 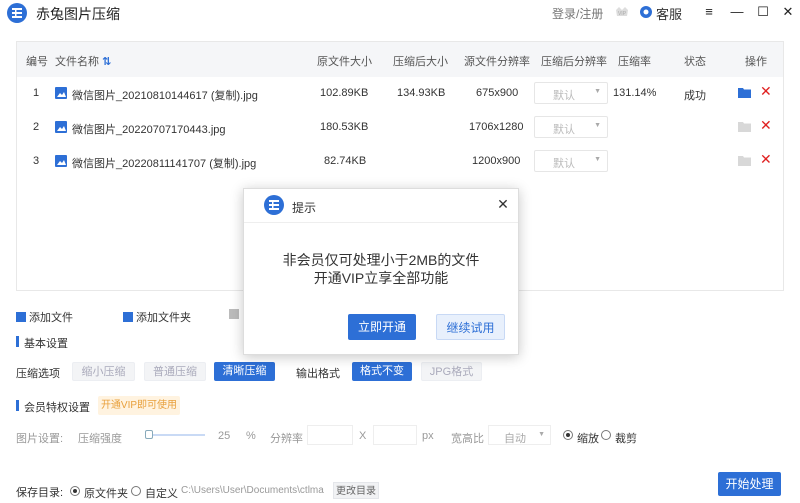 What do you see at coordinates (756, 62) in the screenshot?
I see `header-actions: 操作` at bounding box center [756, 62].